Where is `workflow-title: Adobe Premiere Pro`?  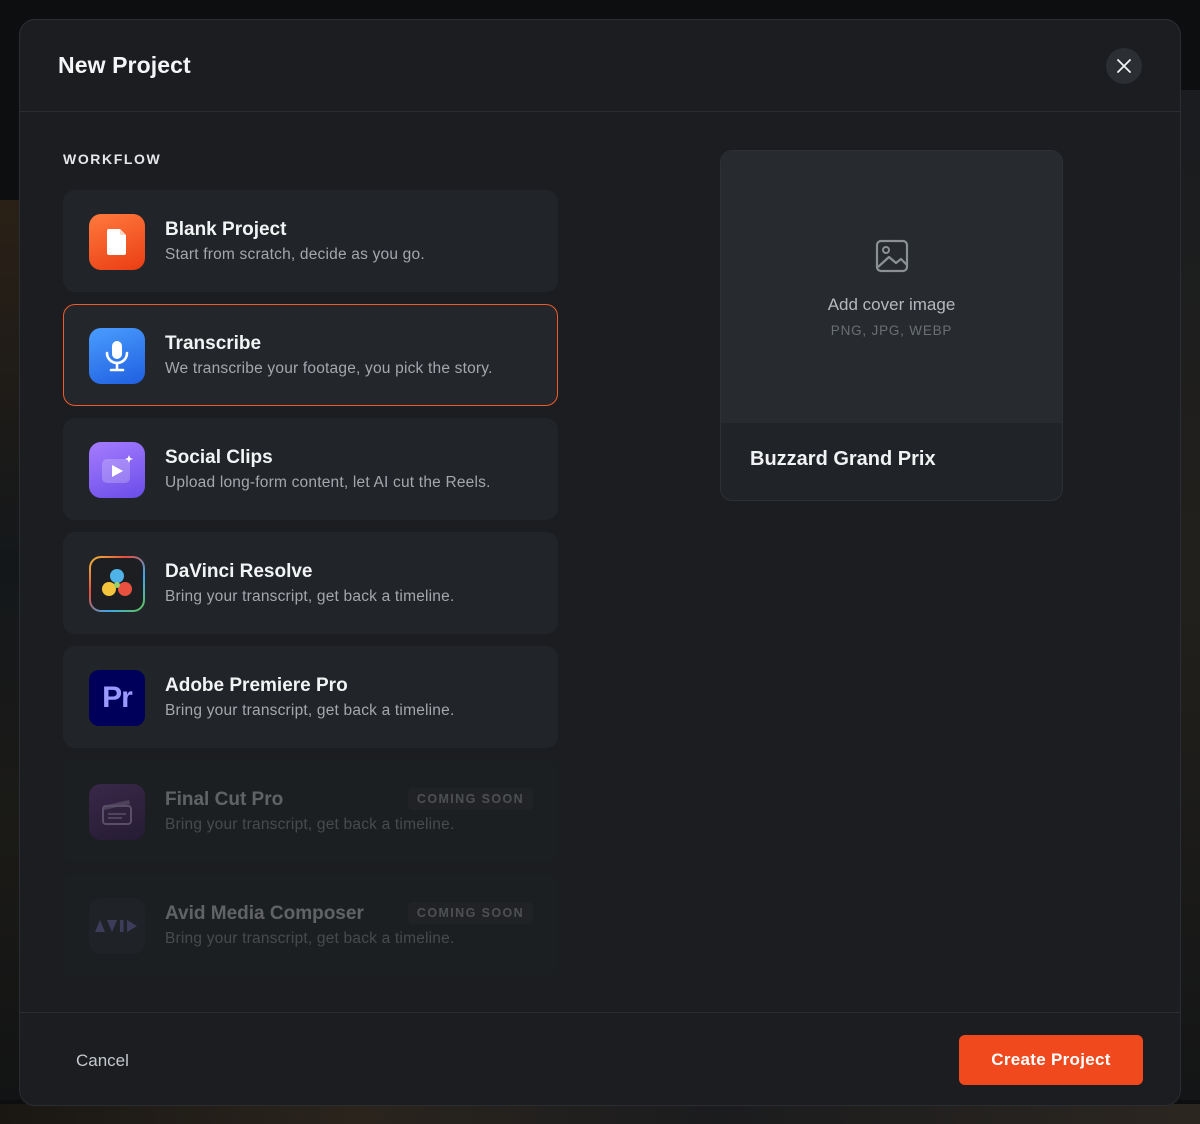
workflow-title: Adobe Premiere Pro is located at coordinates (256, 685).